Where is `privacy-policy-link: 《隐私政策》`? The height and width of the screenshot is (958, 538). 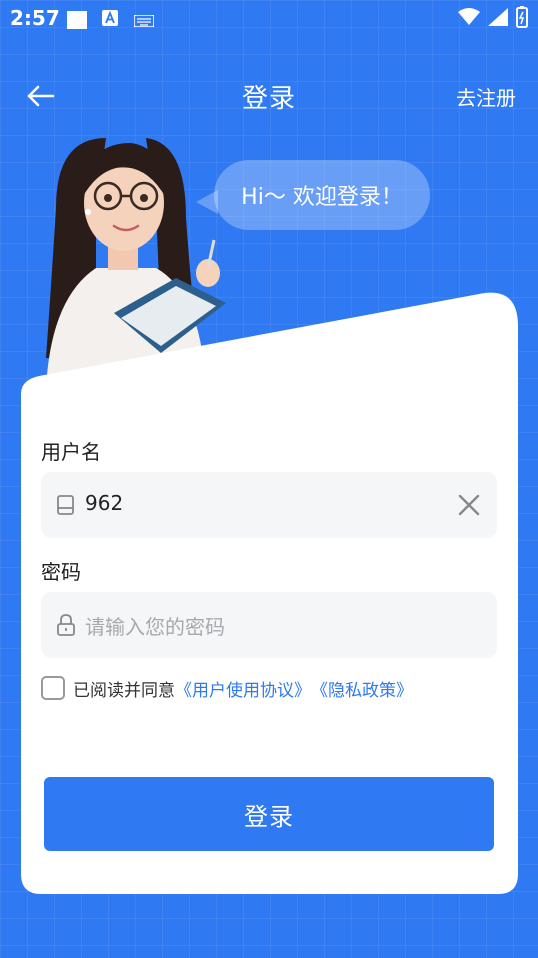 privacy-policy-link: 《隐私政策》 is located at coordinates (362, 688).